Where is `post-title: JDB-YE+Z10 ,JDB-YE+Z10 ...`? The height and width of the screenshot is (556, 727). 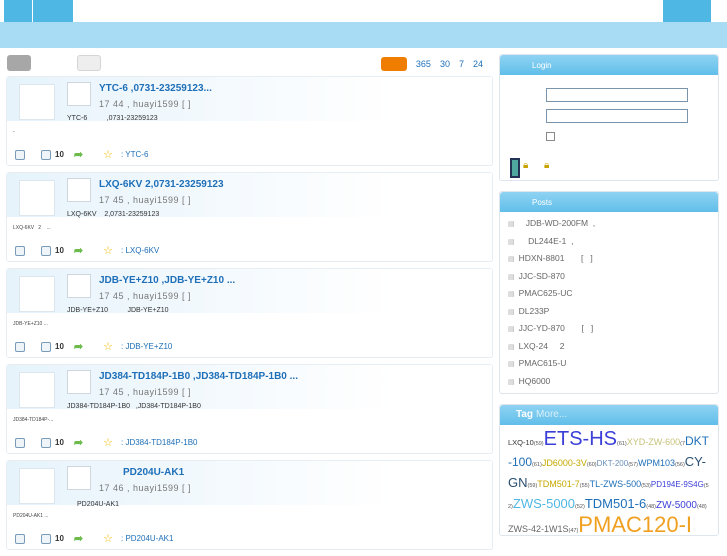 post-title: JDB-YE+Z10 ,JDB-YE+Z10 ... is located at coordinates (167, 280).